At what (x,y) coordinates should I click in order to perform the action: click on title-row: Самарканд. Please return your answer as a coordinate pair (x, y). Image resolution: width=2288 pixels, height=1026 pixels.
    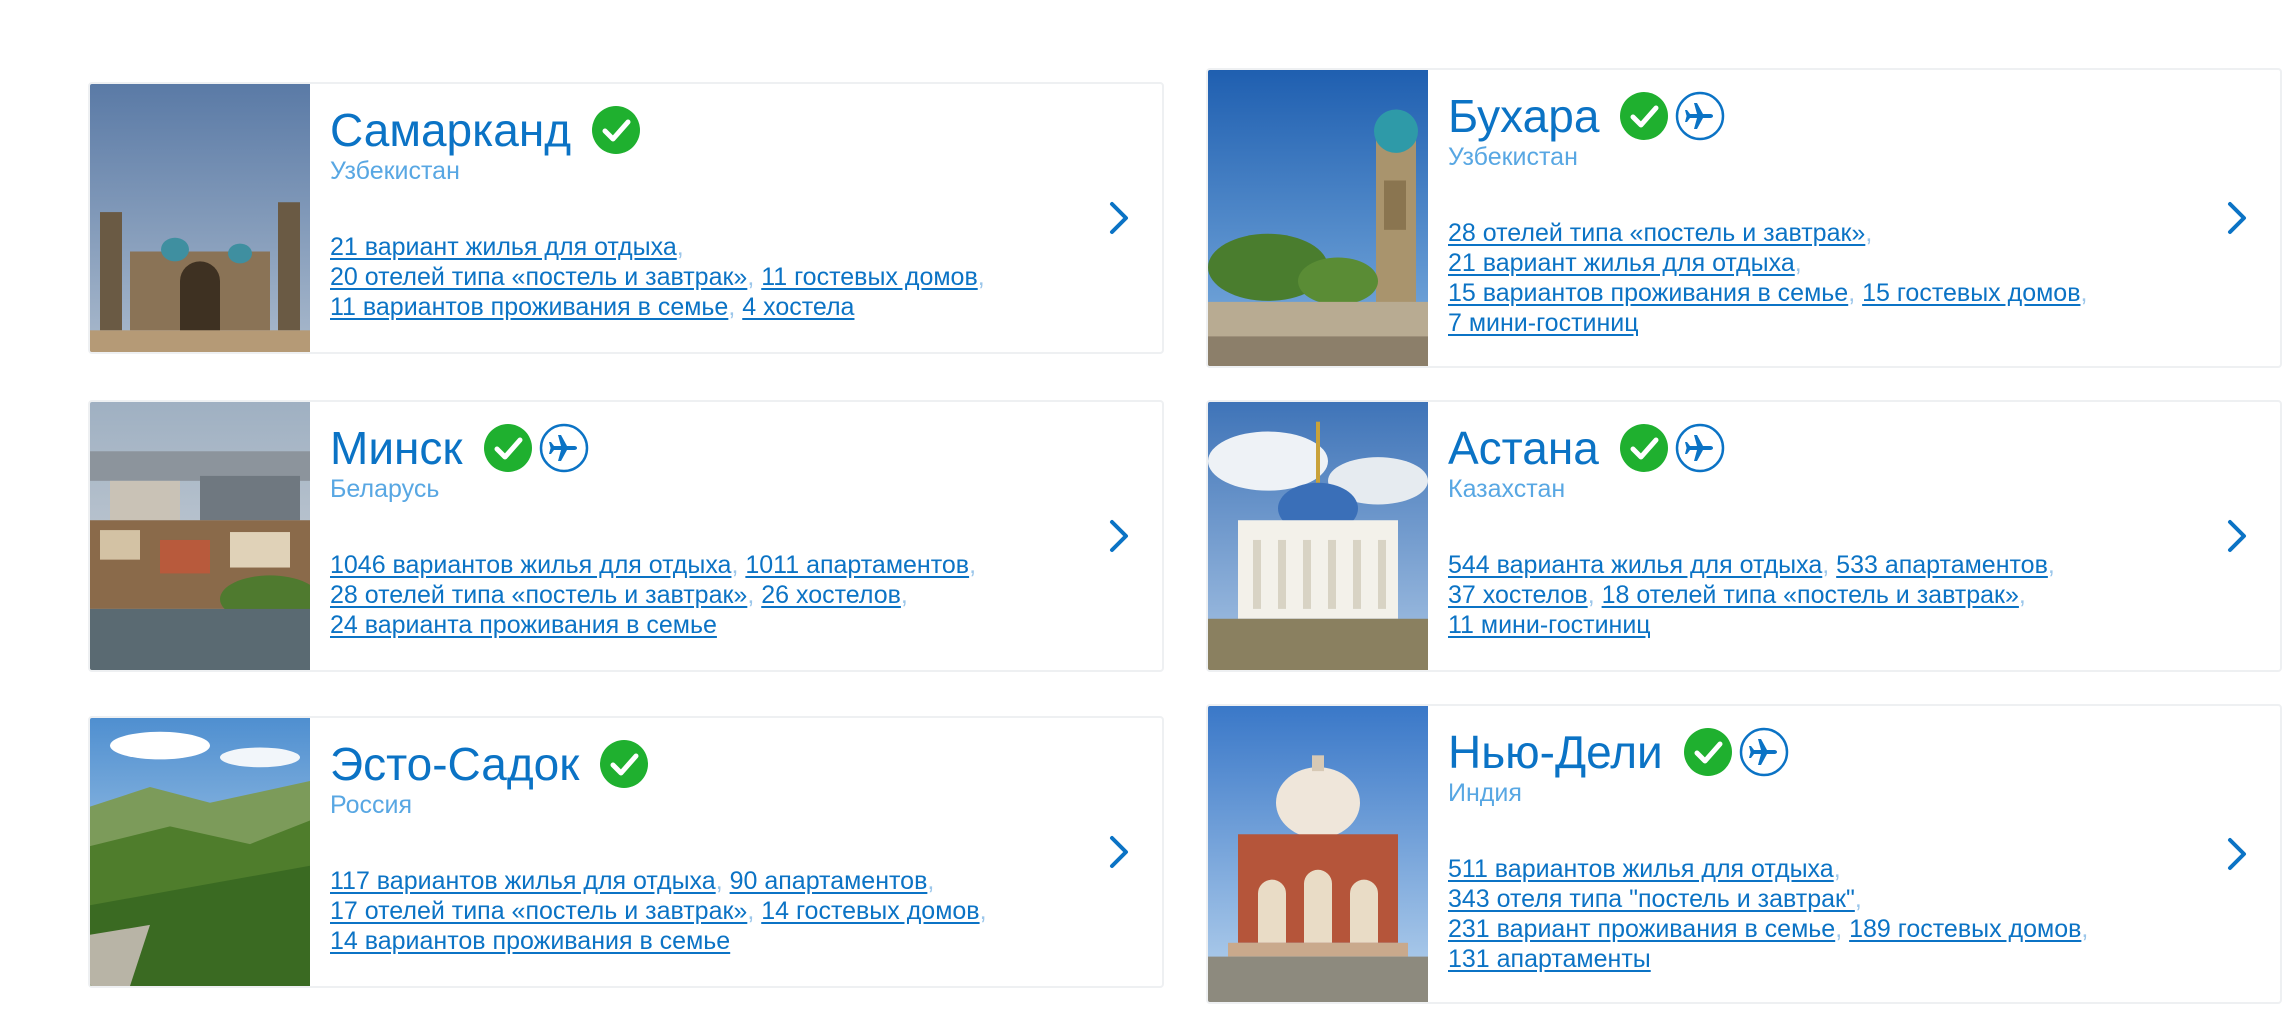
    Looking at the image, I should click on (691, 130).